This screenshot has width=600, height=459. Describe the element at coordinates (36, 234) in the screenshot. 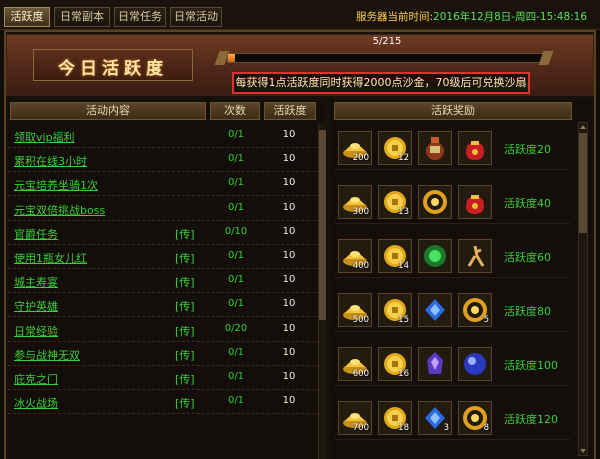

I see `activity-name-link: 官爵任务` at that location.